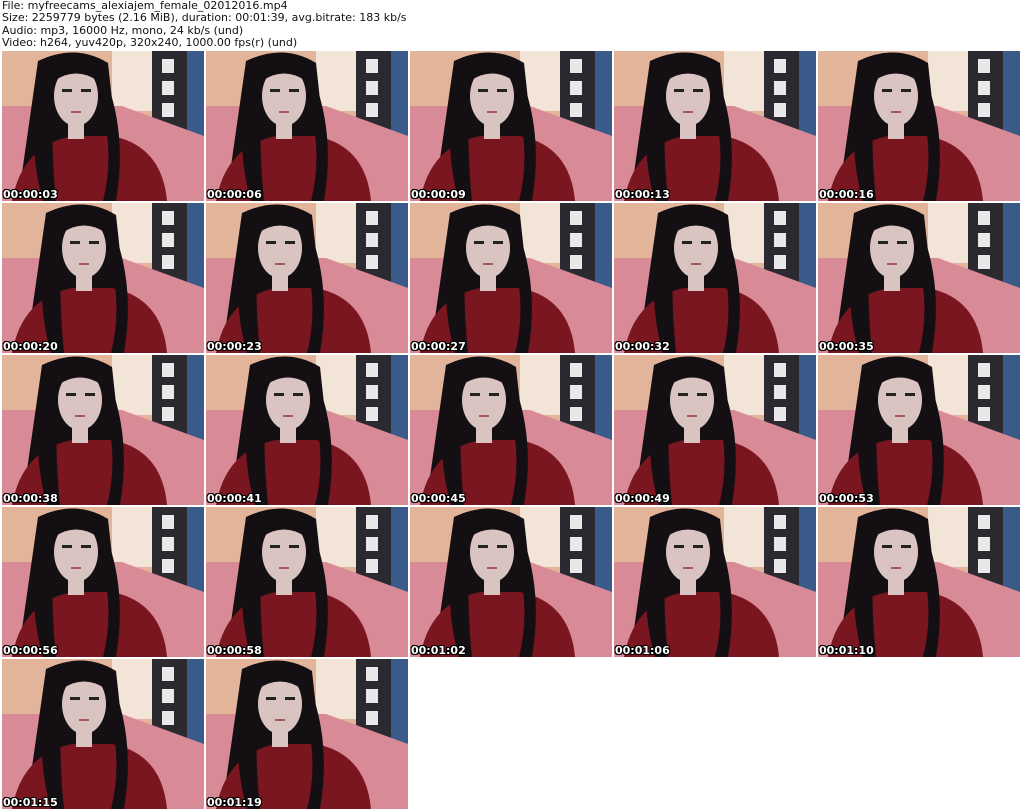  What do you see at coordinates (30, 802) in the screenshot?
I see `frame-timestamp: 00:01:15` at bounding box center [30, 802].